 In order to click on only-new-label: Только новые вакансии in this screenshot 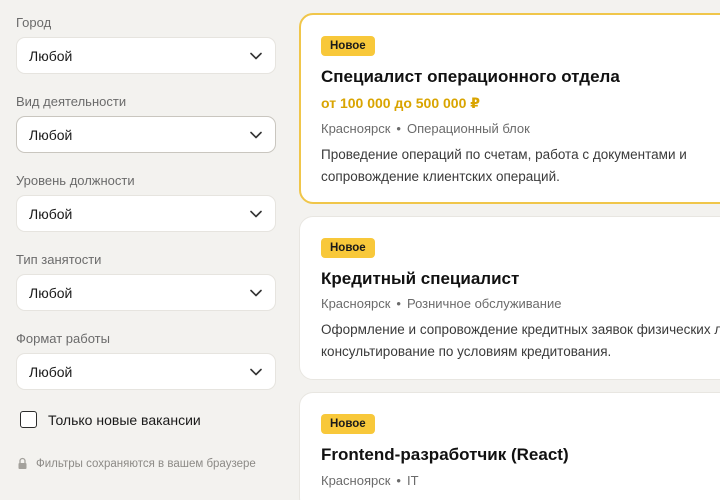, I will do `click(124, 419)`.